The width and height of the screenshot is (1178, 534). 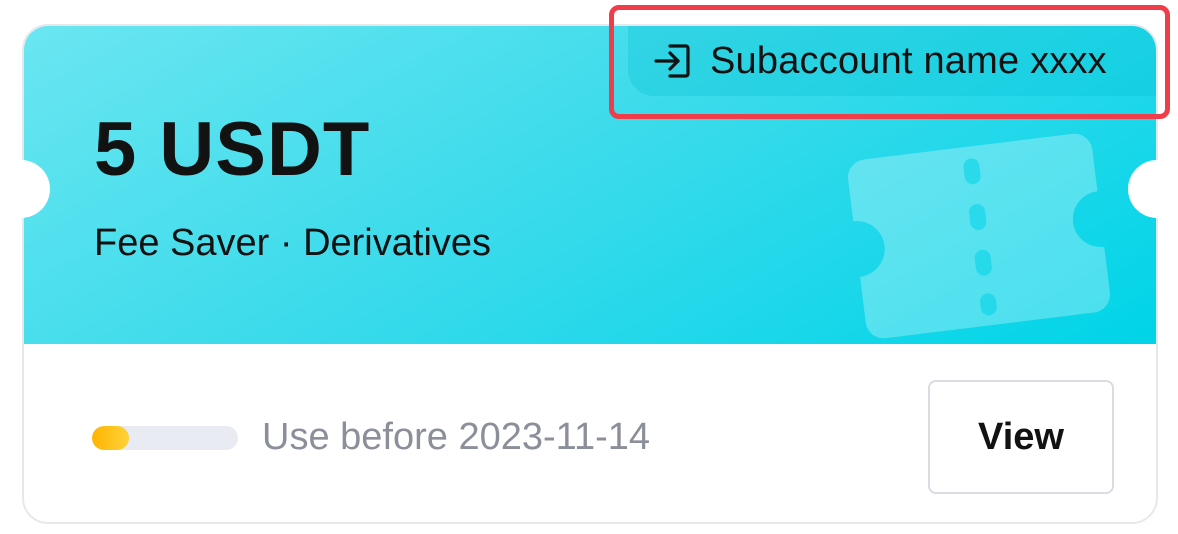 What do you see at coordinates (165, 438) in the screenshot?
I see `expiry-progress-bar` at bounding box center [165, 438].